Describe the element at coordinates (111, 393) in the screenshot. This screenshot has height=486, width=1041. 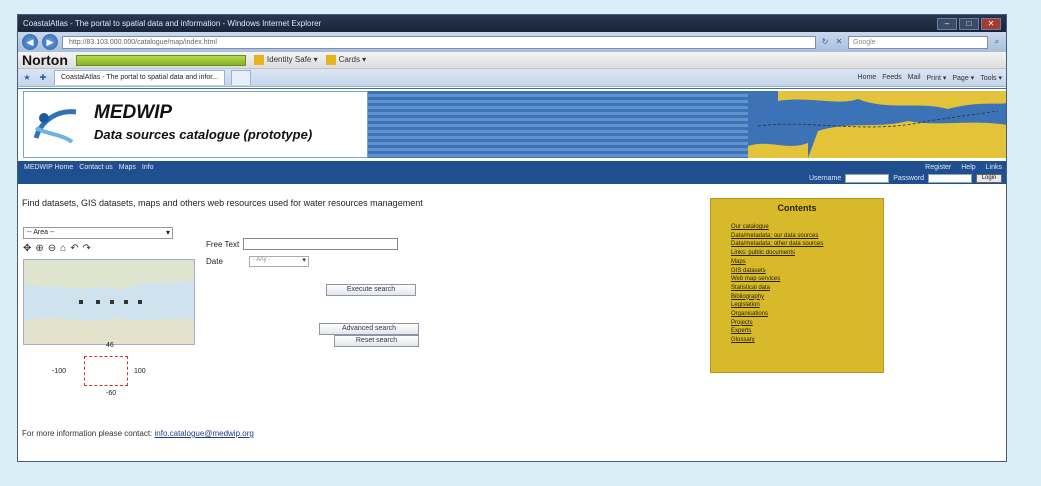
I see `bbox-south: -60` at that location.